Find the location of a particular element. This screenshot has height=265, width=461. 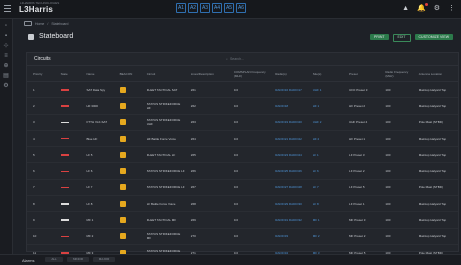

notifications-icon: 🔔 is located at coordinates (422, 7).